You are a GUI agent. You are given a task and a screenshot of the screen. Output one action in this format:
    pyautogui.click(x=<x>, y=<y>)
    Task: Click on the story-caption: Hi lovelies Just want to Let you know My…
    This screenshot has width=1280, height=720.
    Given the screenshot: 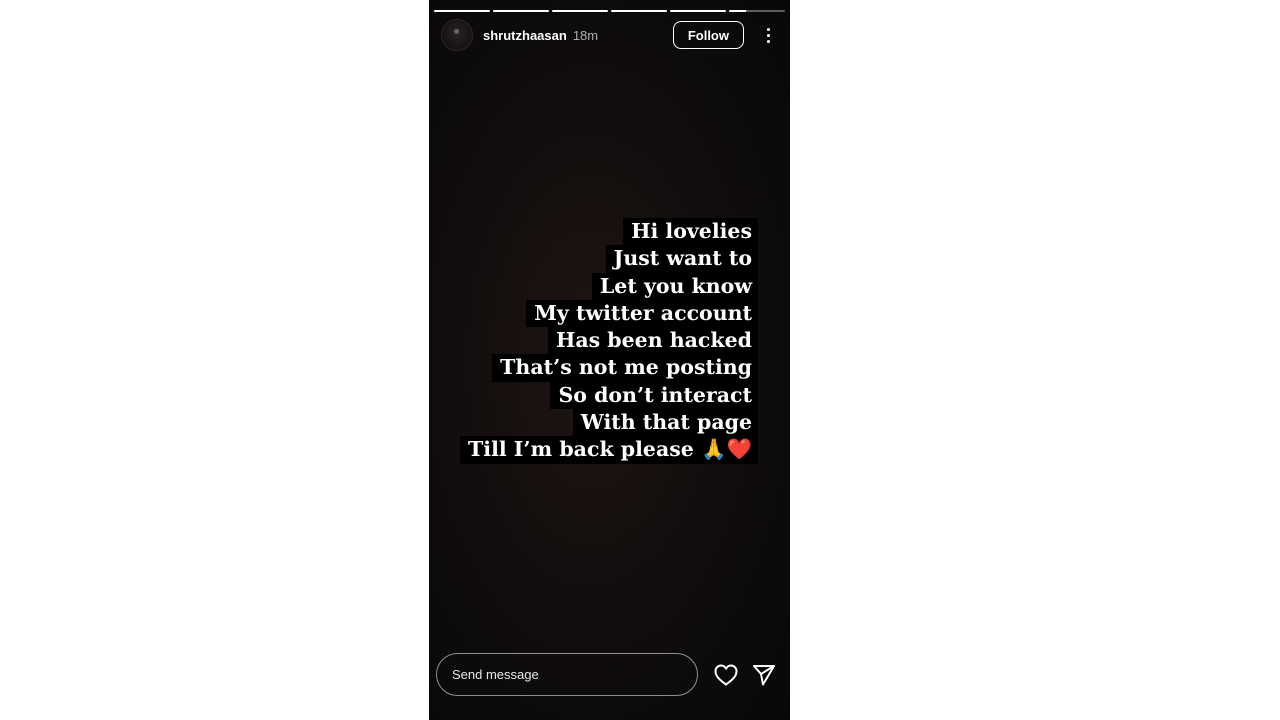 What is the action you would take?
    pyautogui.click(x=609, y=341)
    